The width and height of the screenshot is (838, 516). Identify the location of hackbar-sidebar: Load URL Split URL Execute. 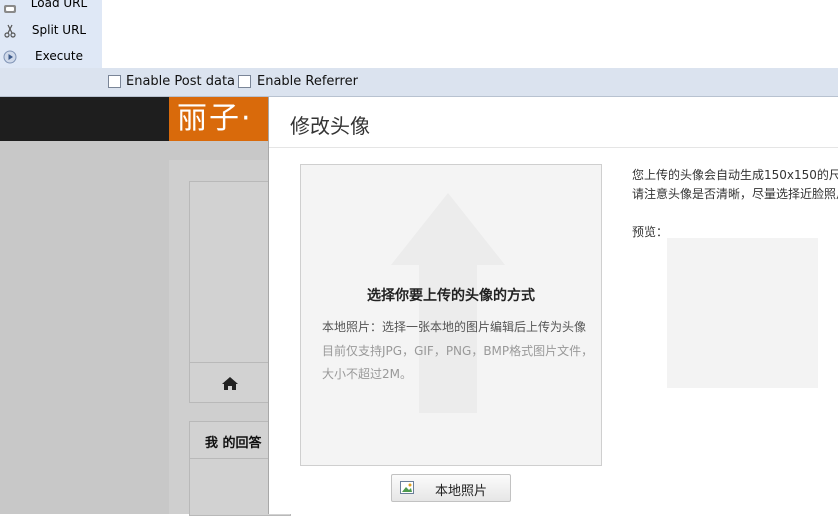
(51, 34).